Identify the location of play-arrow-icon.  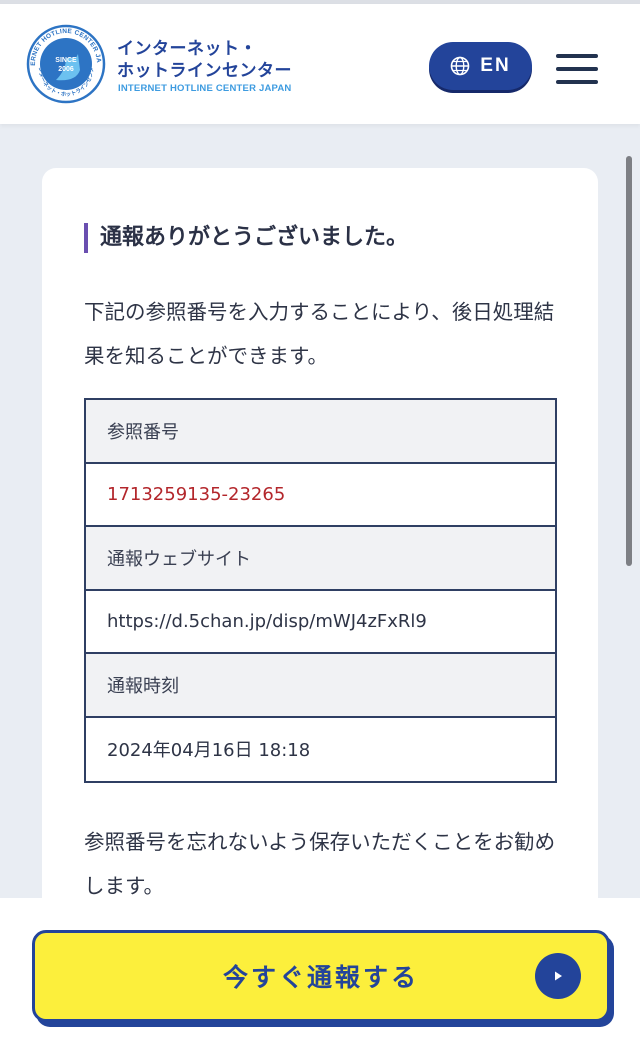
(558, 976).